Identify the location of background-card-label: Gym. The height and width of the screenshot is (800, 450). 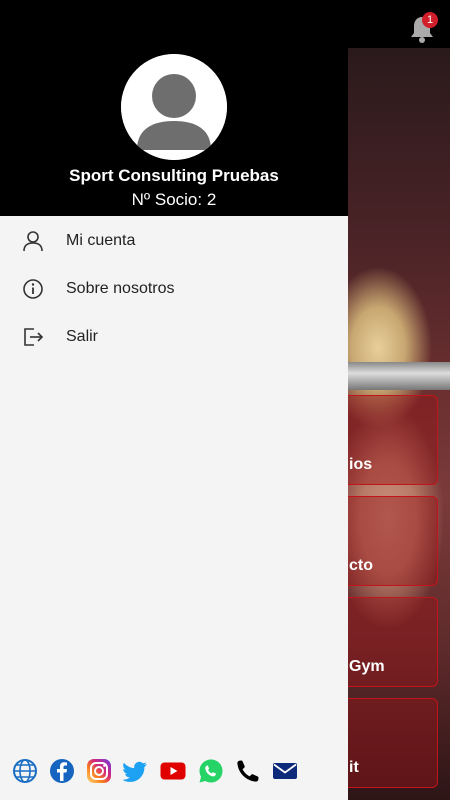
(367, 666).